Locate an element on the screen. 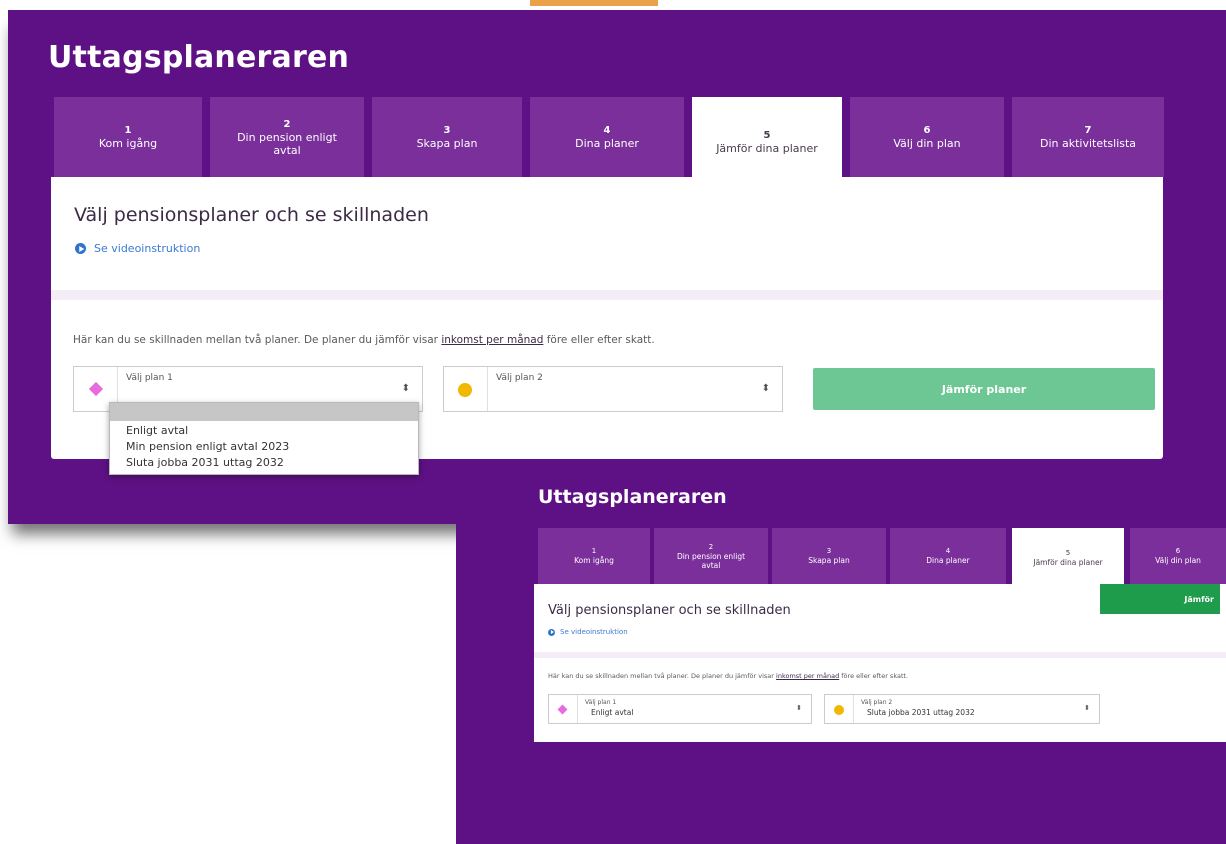 The image size is (1226, 844). plan-1-swatch is located at coordinates (563, 709).